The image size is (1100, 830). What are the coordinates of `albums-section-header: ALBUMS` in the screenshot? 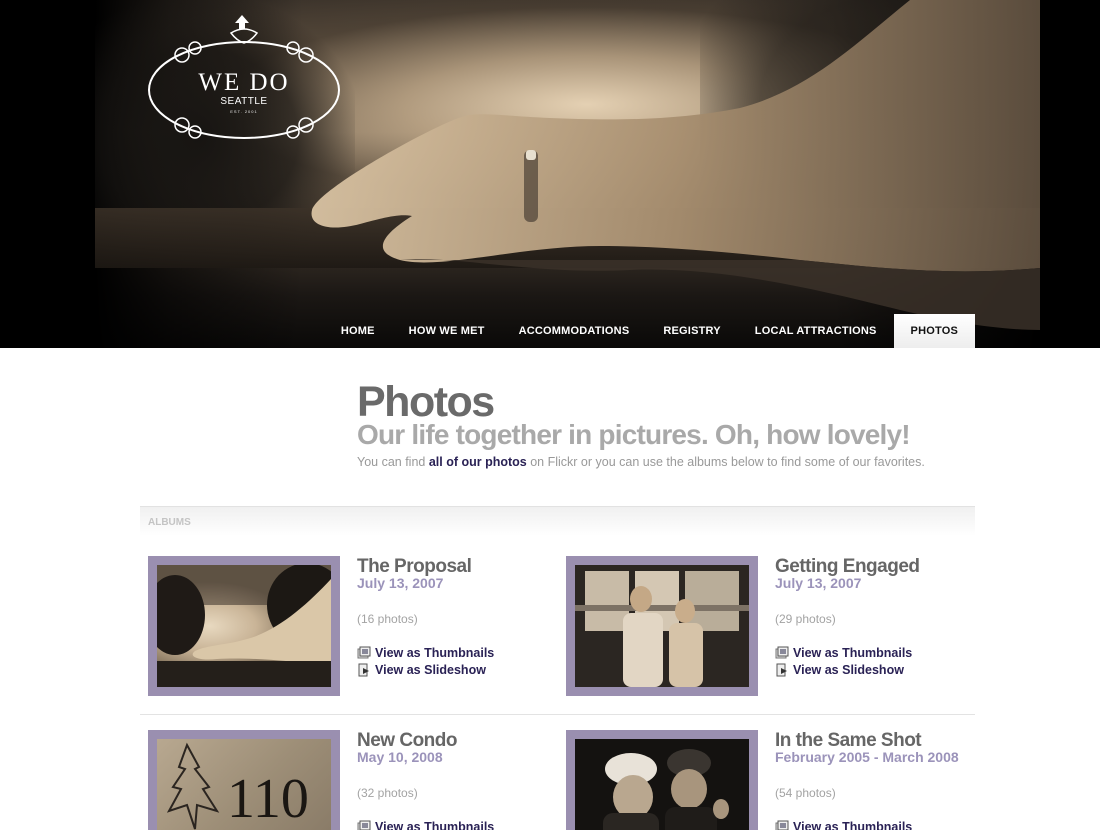 It's located at (557, 521).